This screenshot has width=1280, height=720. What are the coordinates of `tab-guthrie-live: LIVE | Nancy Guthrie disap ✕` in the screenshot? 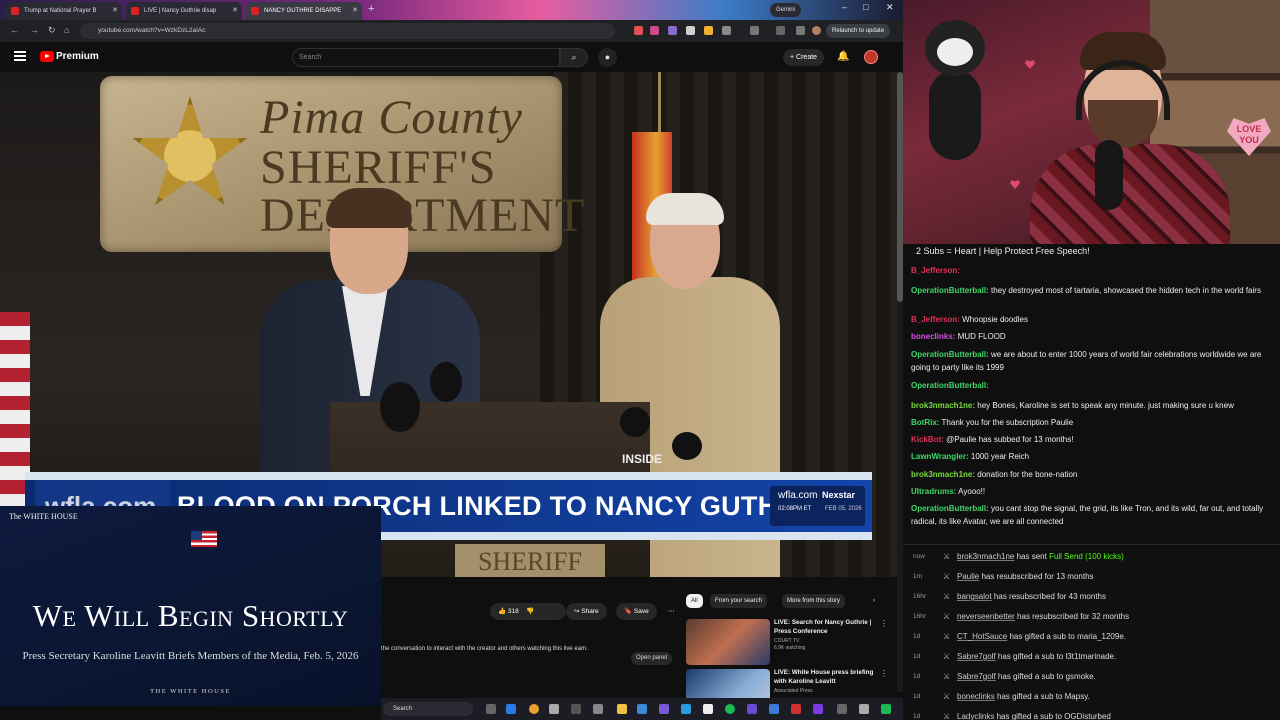 It's located at (184, 11).